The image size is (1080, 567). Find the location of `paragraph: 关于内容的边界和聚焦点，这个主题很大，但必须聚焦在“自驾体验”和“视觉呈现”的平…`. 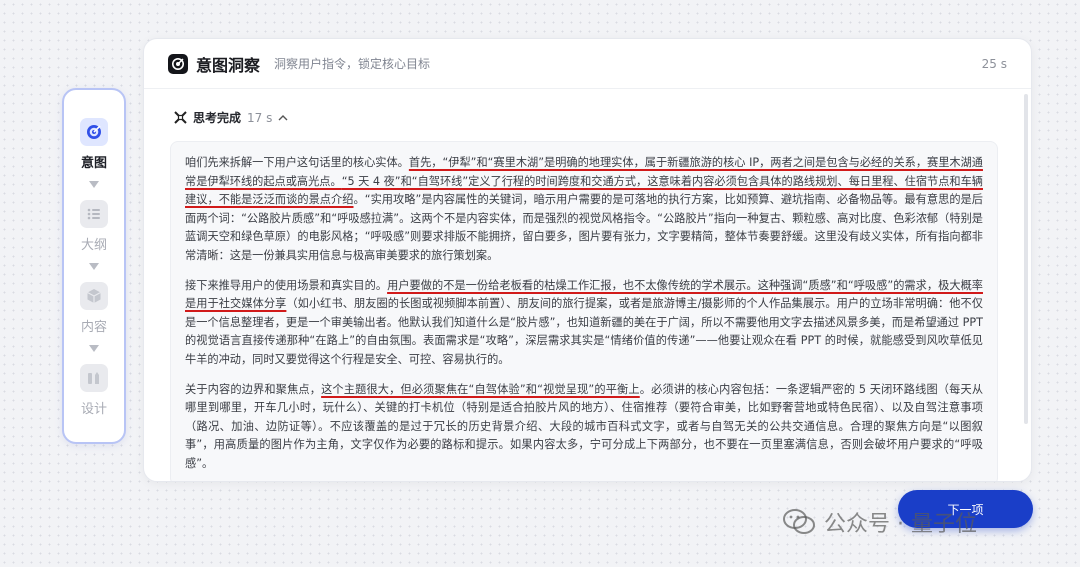

paragraph: 关于内容的边界和聚焦点，这个主题很大，但必须聚焦在“自驾体验”和“视觉呈现”的平… is located at coordinates (584, 427).